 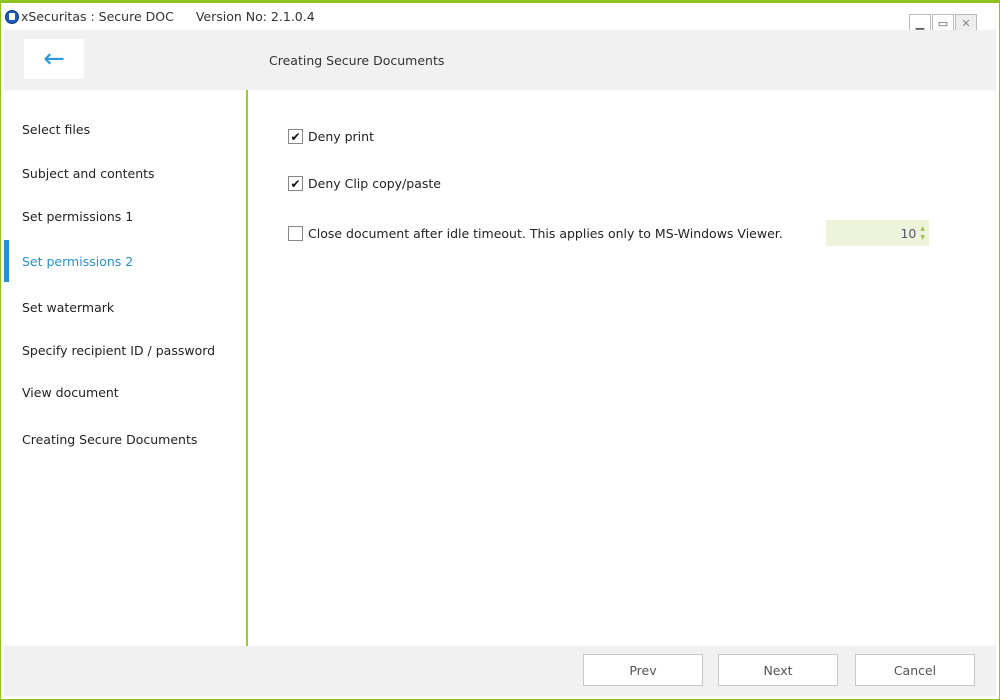 I want to click on timeout-value: 10, so click(x=908, y=233).